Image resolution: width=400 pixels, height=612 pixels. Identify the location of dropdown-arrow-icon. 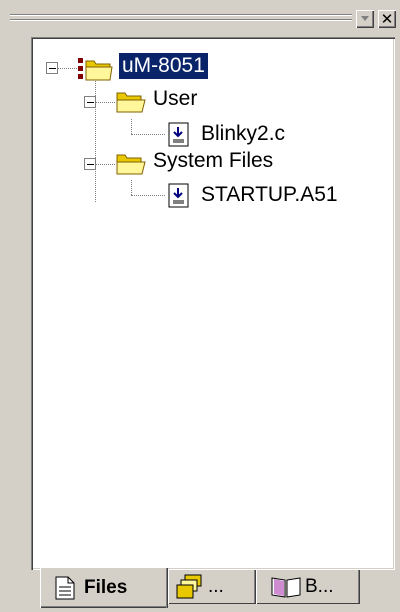
(365, 18).